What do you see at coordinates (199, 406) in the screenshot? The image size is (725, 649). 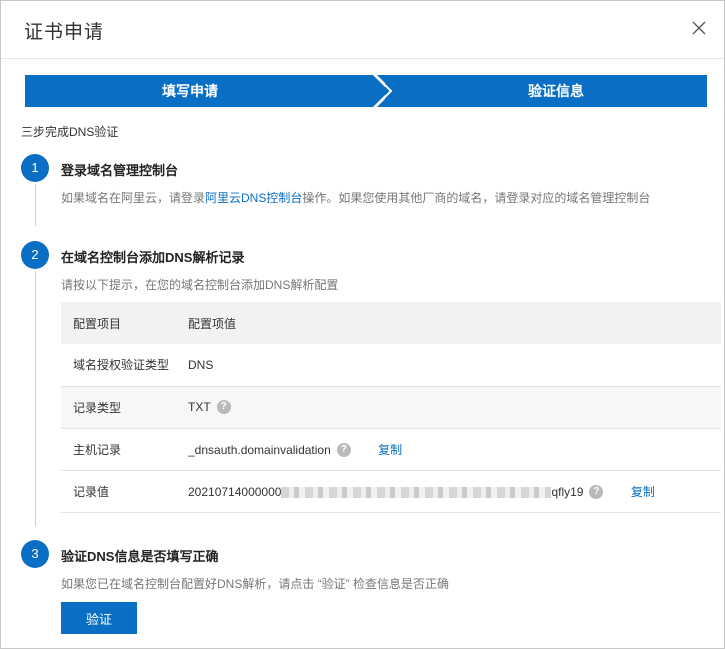 I see `record-type-value: TXT` at bounding box center [199, 406].